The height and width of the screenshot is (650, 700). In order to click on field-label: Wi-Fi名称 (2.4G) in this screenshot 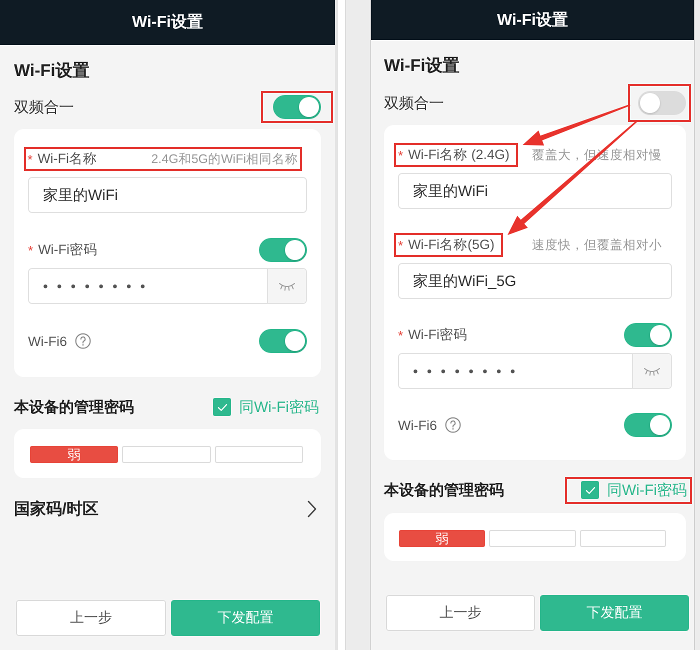, I will do `click(459, 155)`.